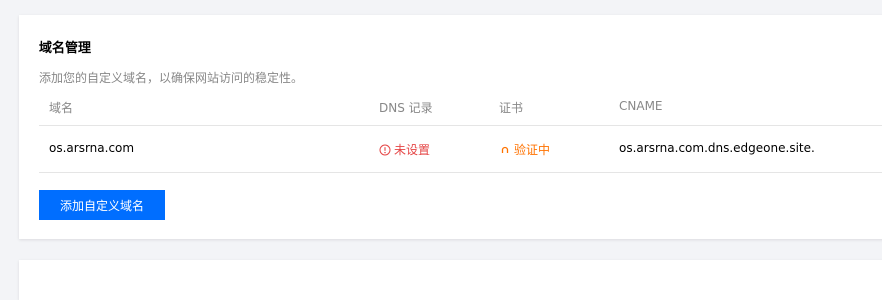 This screenshot has height=300, width=882. I want to click on secondary-card, so click(450, 280).